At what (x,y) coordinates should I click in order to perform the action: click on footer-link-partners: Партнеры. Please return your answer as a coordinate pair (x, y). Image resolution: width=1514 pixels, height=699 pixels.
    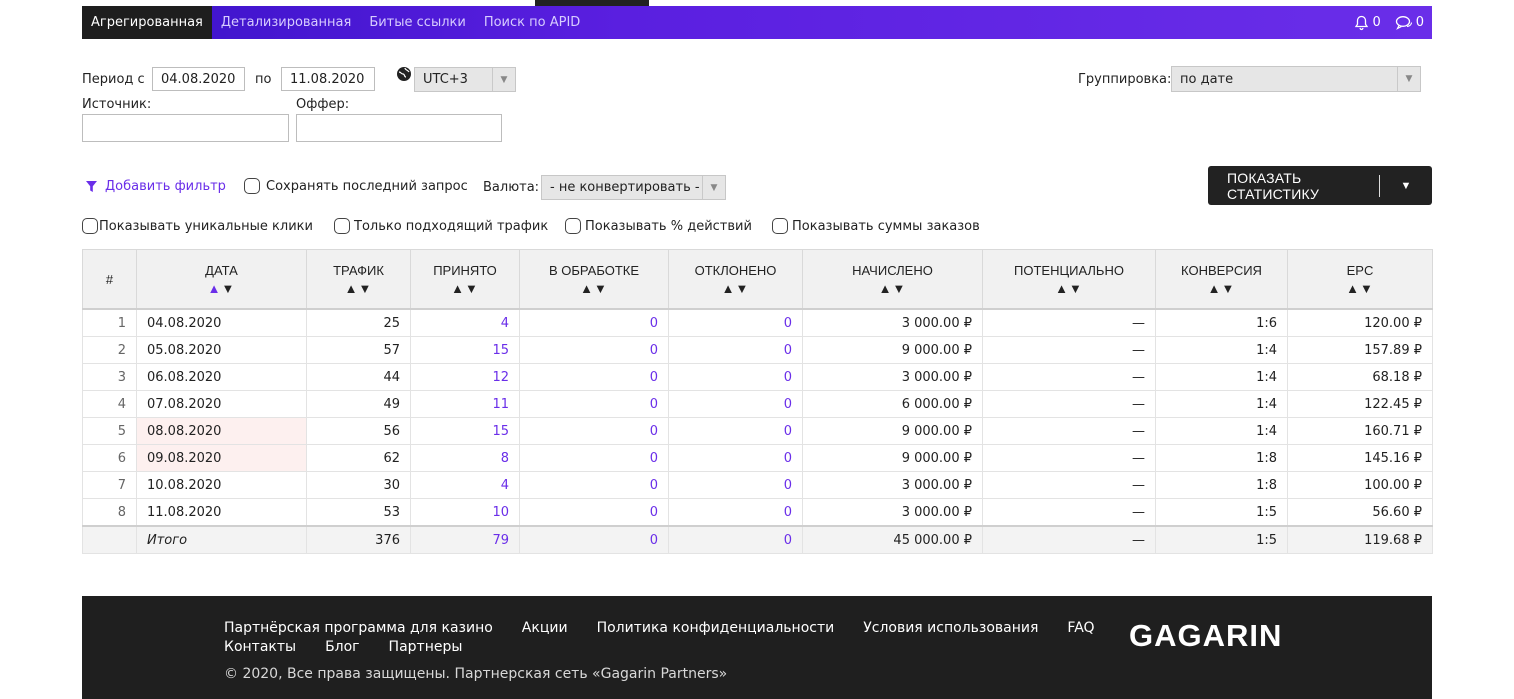
    Looking at the image, I should click on (426, 647).